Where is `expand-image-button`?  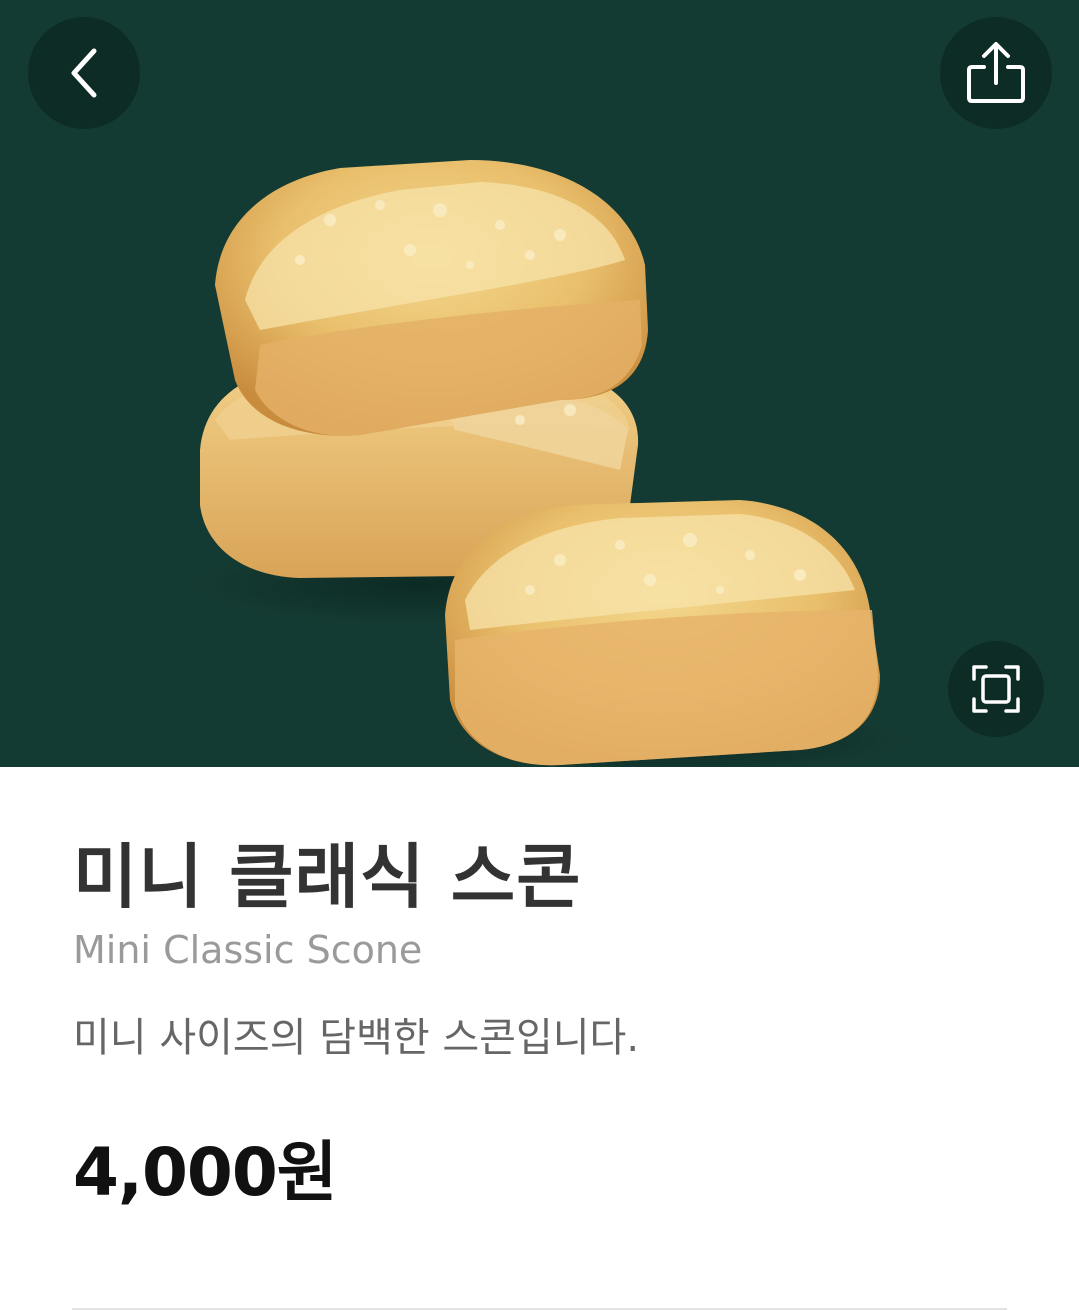
expand-image-button is located at coordinates (996, 689).